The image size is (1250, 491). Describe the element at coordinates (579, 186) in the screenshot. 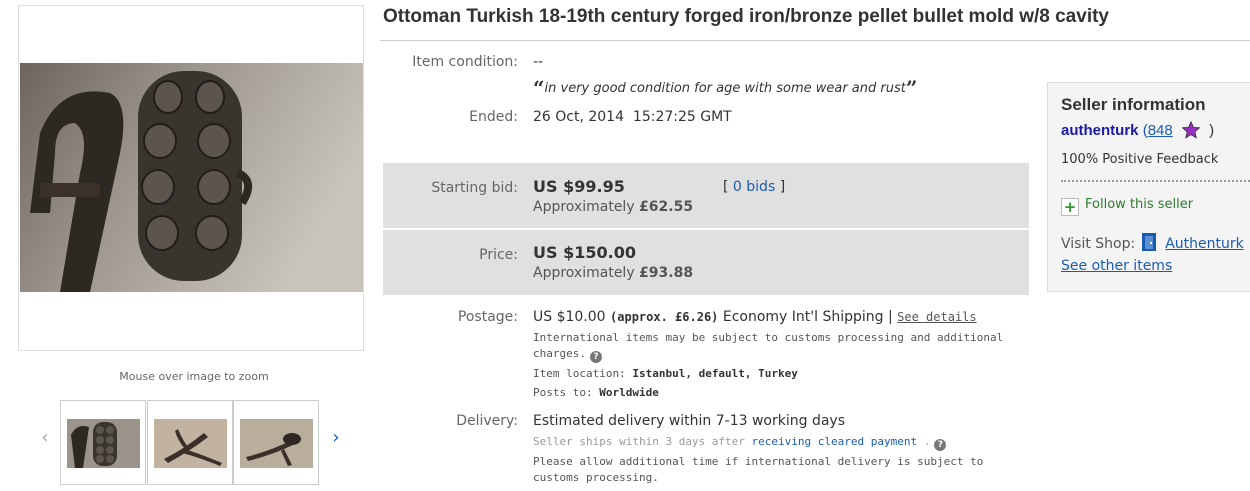

I see `starting-bid-value: US $99.95` at that location.